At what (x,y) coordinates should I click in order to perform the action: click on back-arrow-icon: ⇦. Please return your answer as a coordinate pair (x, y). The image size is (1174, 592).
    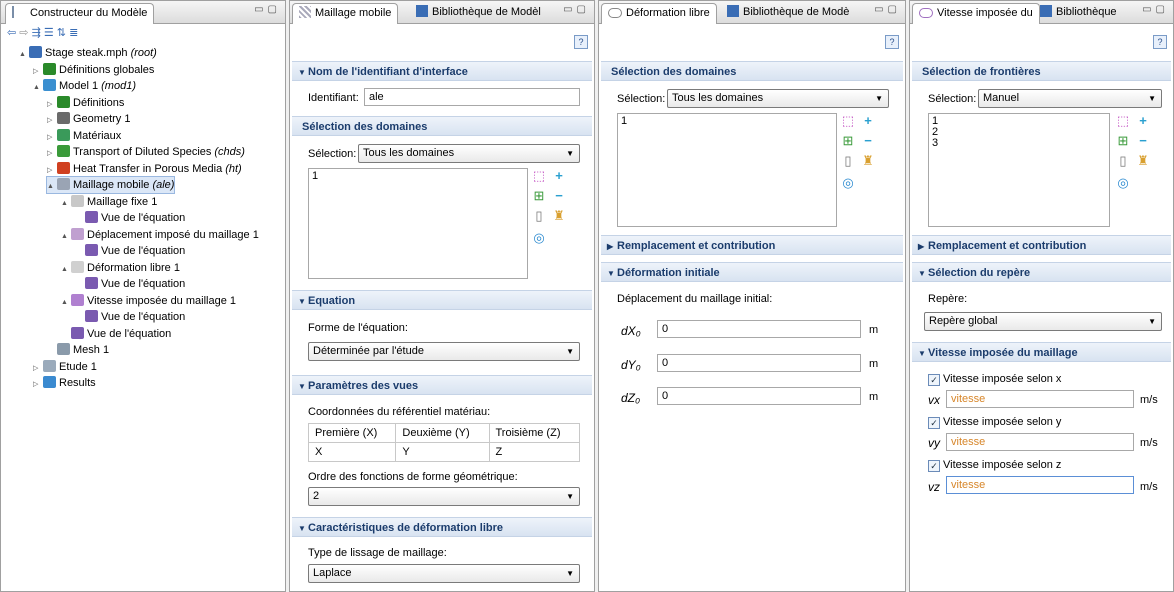
    Looking at the image, I should click on (11, 33).